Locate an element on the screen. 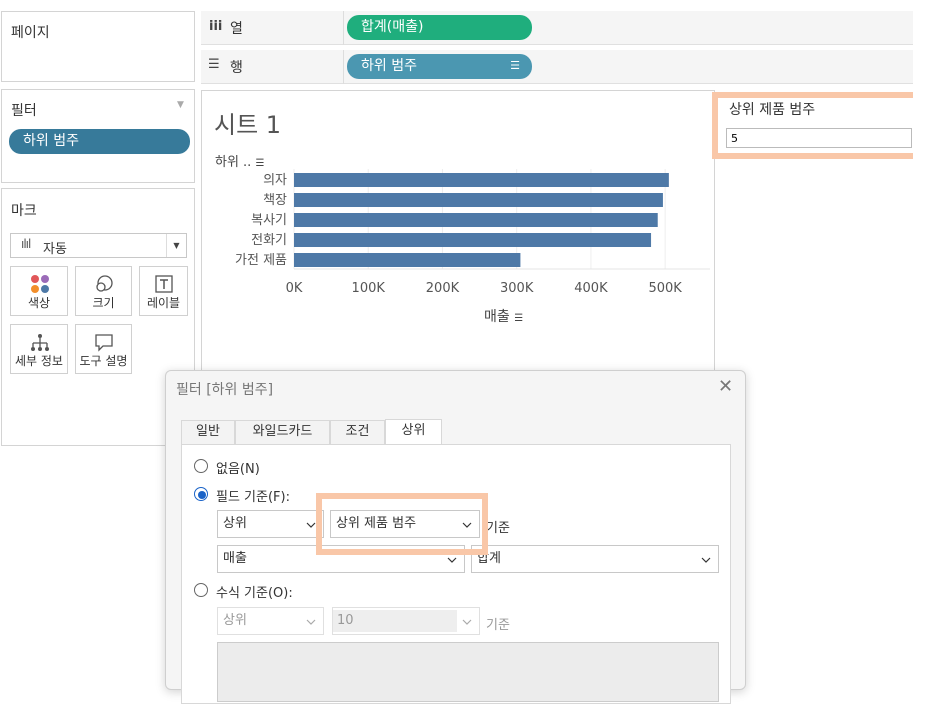 This screenshot has width=938, height=704. color-dots-icon is located at coordinates (40, 284).